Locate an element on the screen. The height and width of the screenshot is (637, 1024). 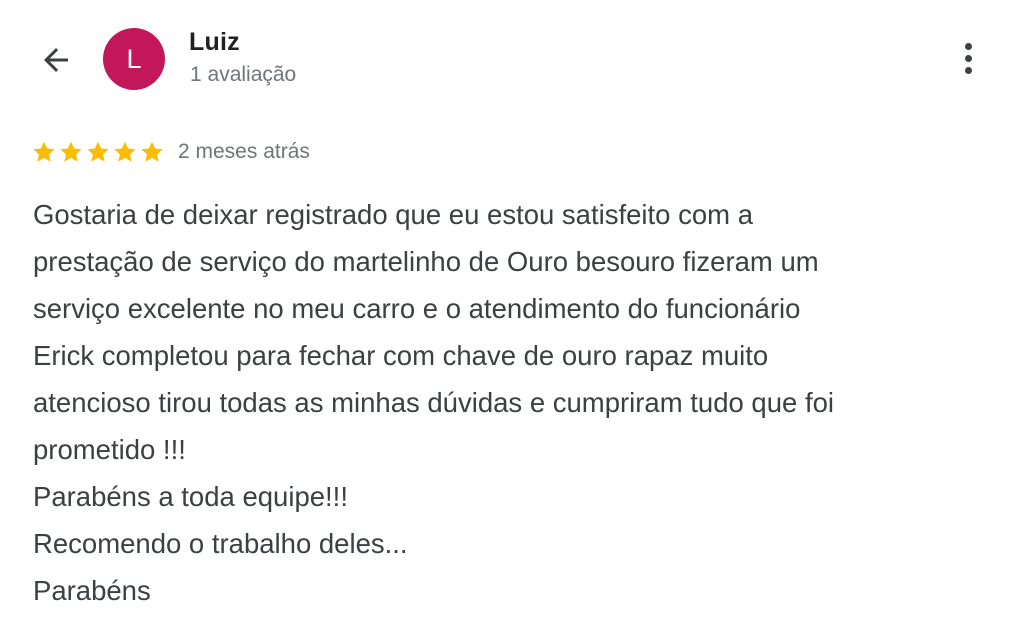
avatar: L is located at coordinates (134, 59).